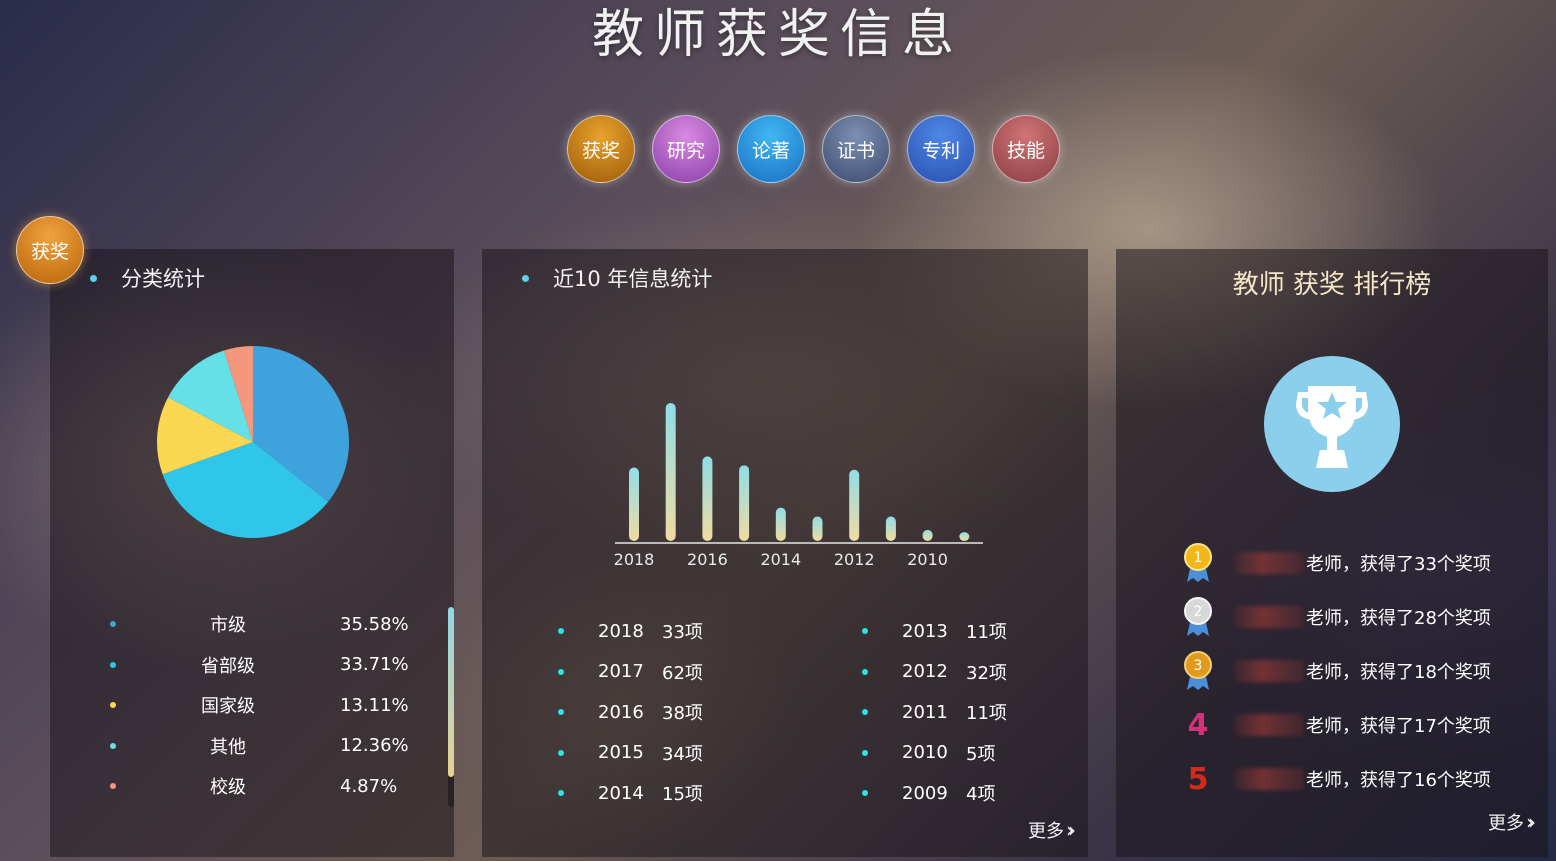  Describe the element at coordinates (228, 707) in the screenshot. I see `legend-name: 国家级` at that location.